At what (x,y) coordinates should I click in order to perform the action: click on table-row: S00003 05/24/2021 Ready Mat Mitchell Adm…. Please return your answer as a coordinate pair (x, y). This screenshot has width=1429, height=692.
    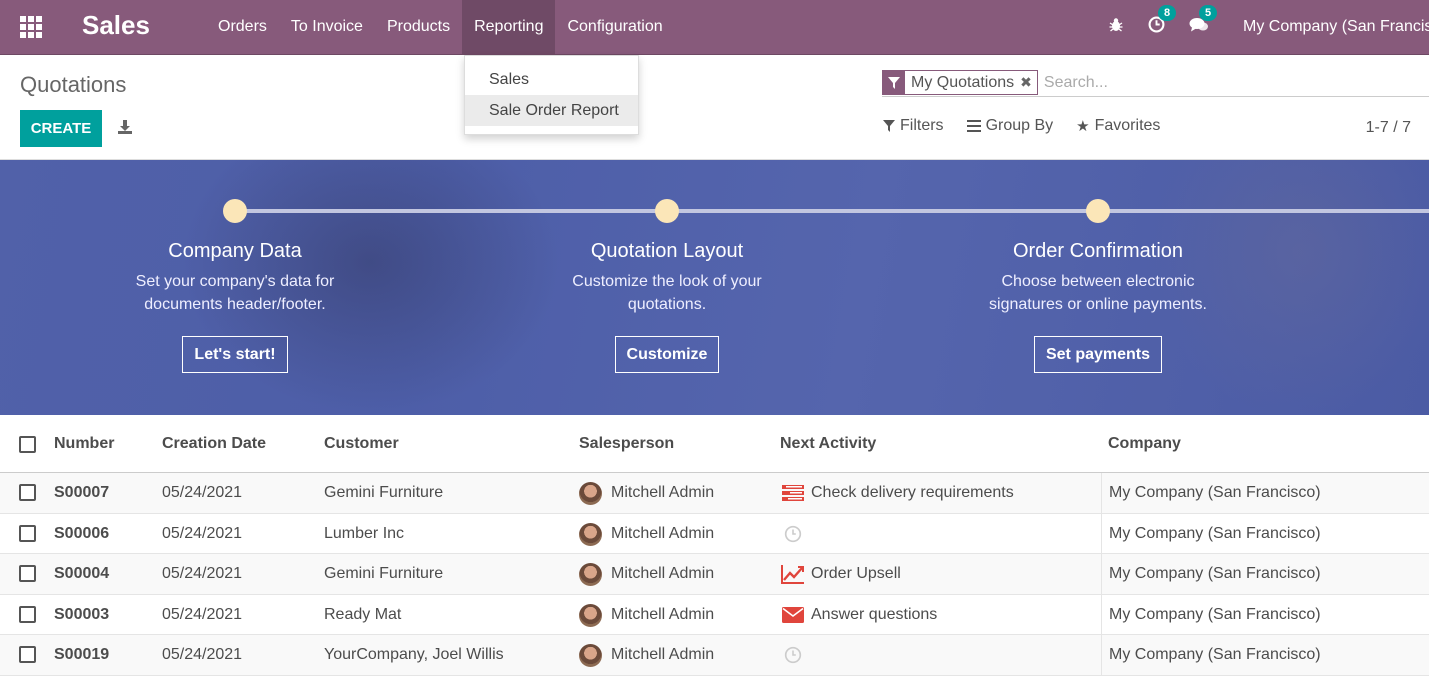
    Looking at the image, I should click on (714, 614).